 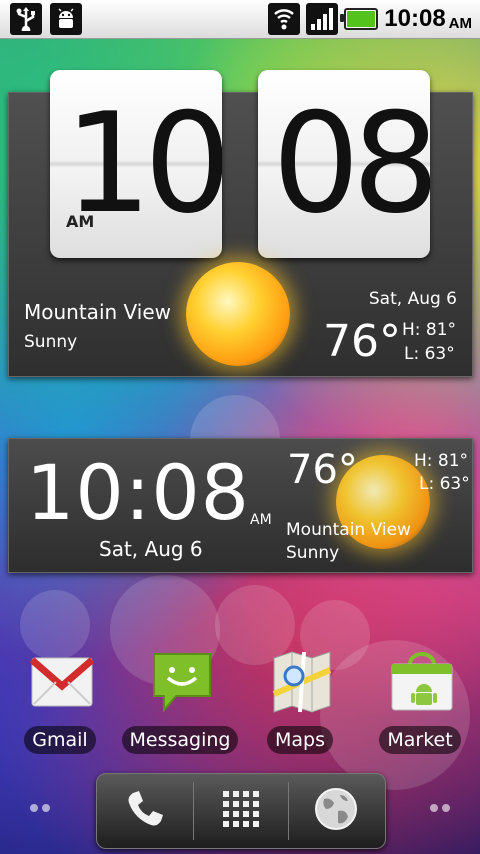 I want to click on browser-icon, so click(x=336, y=811).